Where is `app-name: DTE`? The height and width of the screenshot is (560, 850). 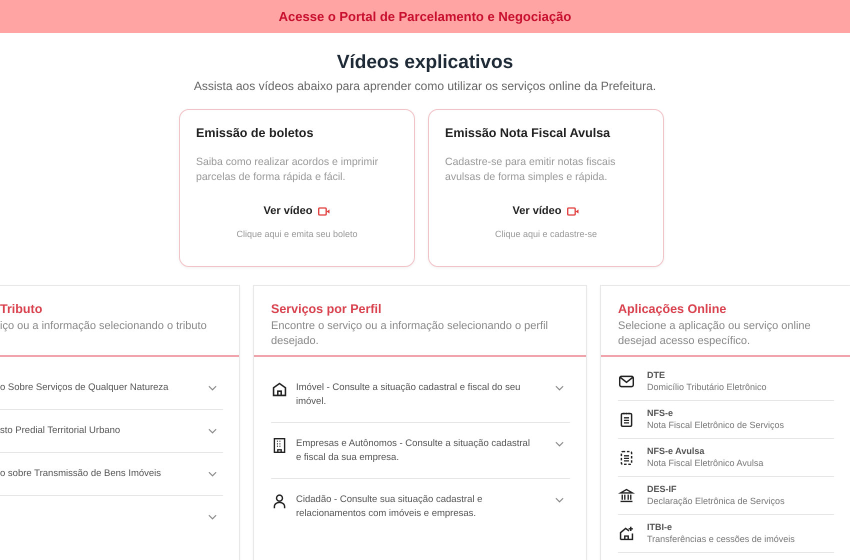 app-name: DTE is located at coordinates (707, 375).